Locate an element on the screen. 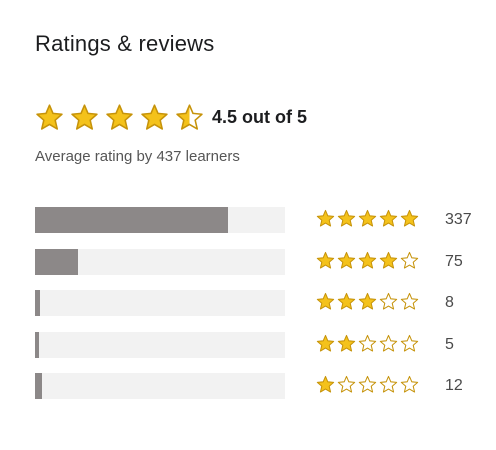 This screenshot has width=496, height=450. rating-row-4-stars: 75 is located at coordinates (260, 261).